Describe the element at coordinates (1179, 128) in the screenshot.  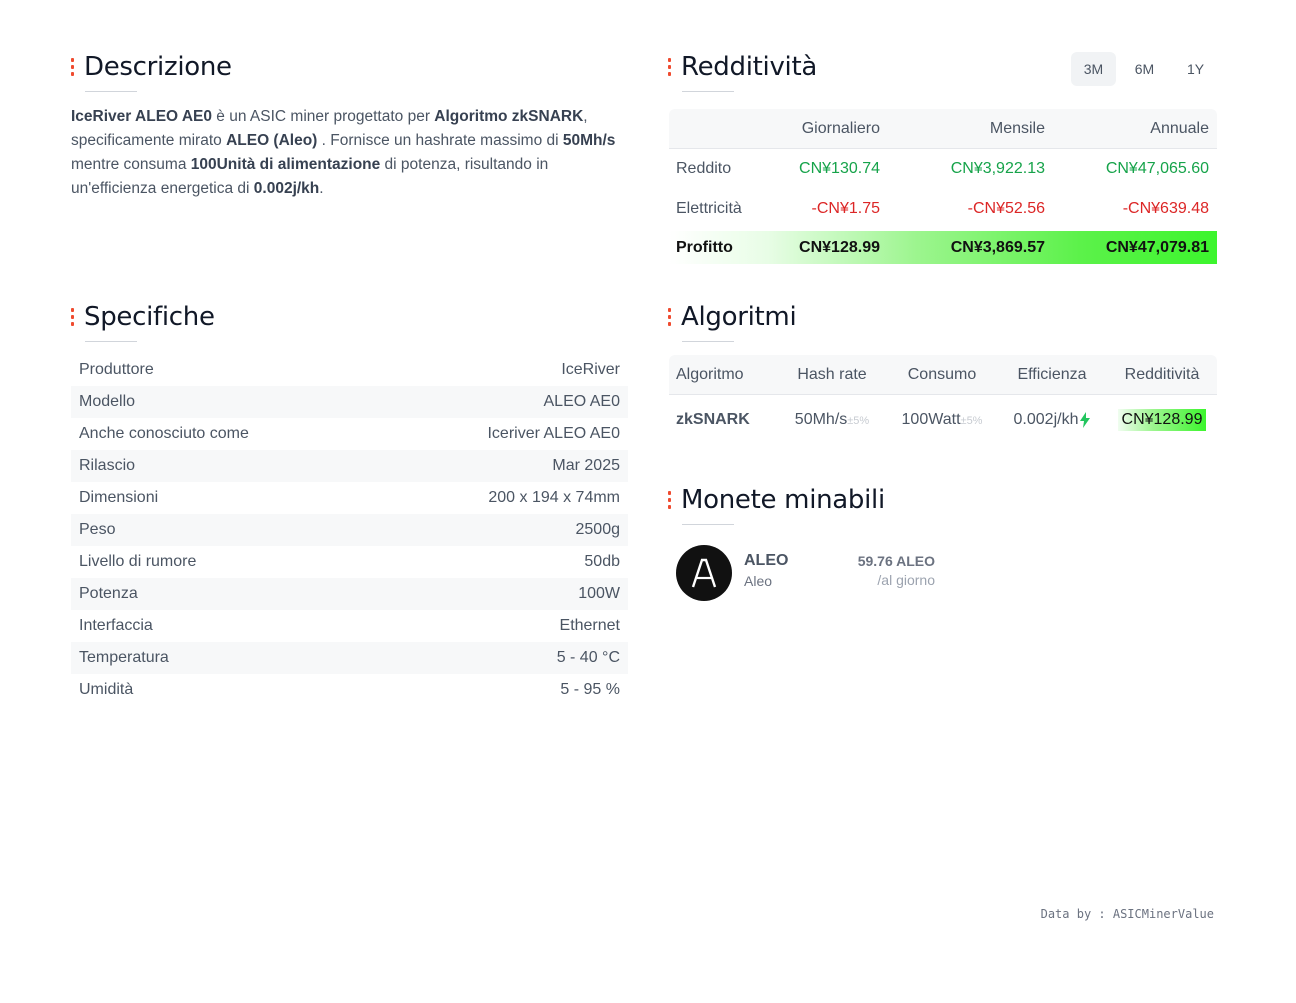
I see `header-yearly: Annuale` at that location.